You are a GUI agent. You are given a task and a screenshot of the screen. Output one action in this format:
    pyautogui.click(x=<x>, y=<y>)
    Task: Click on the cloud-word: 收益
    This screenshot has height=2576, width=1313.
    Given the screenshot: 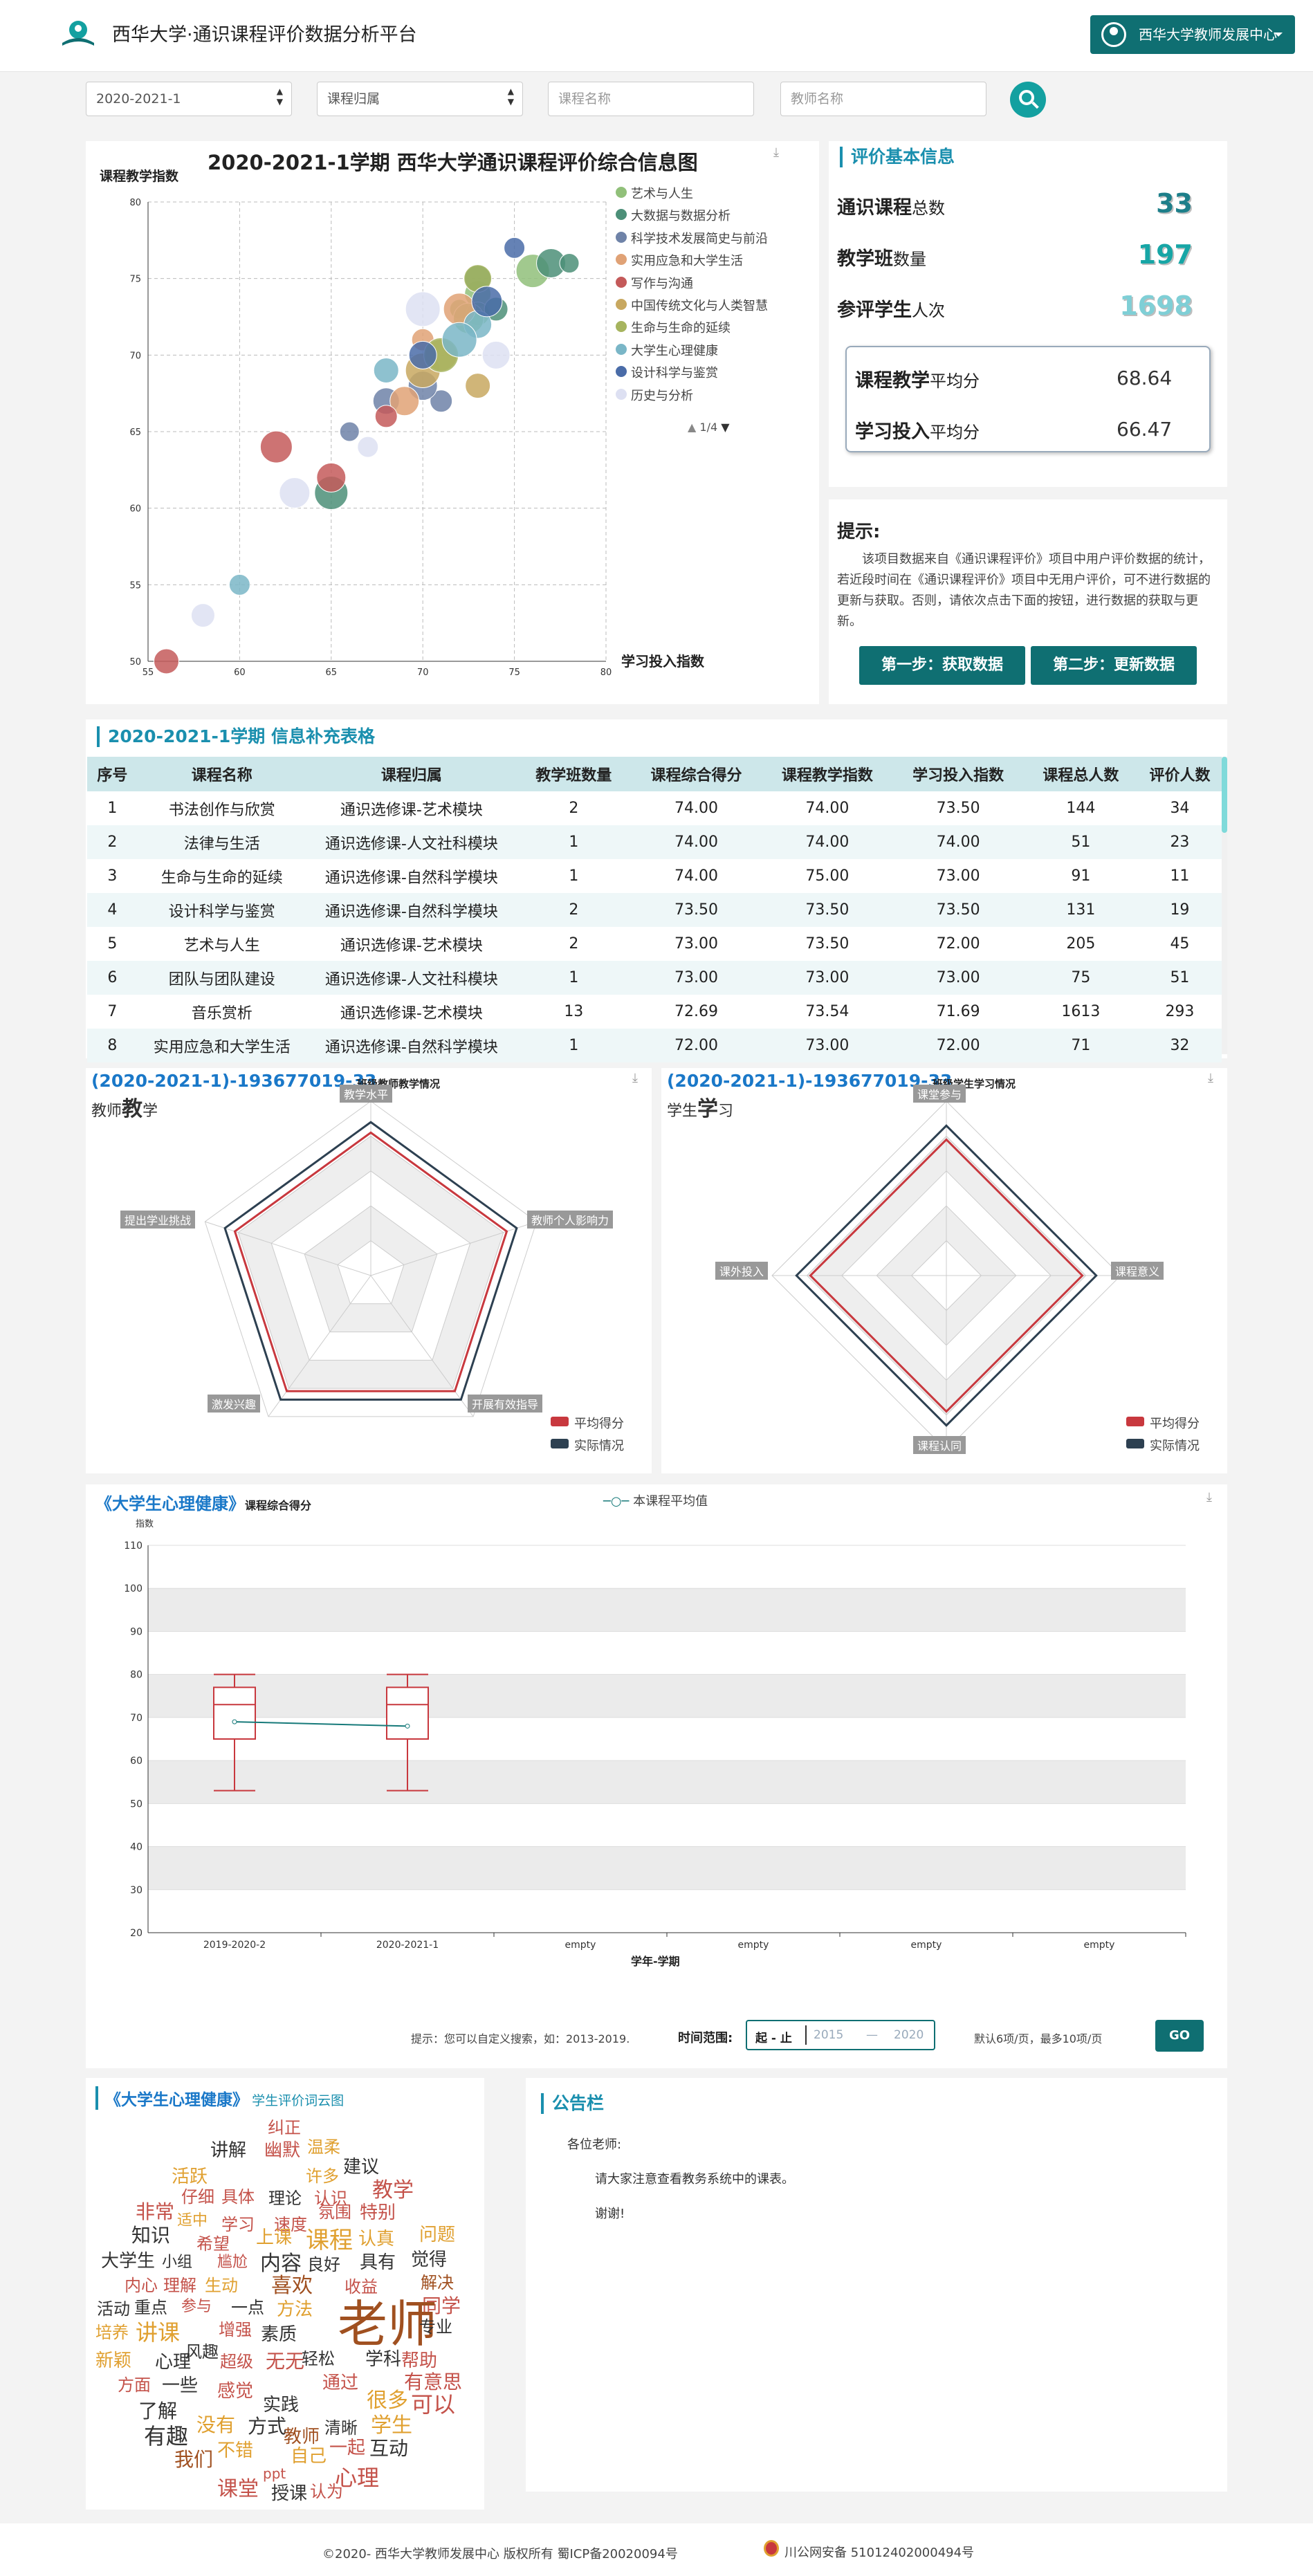 What is the action you would take?
    pyautogui.click(x=361, y=2287)
    